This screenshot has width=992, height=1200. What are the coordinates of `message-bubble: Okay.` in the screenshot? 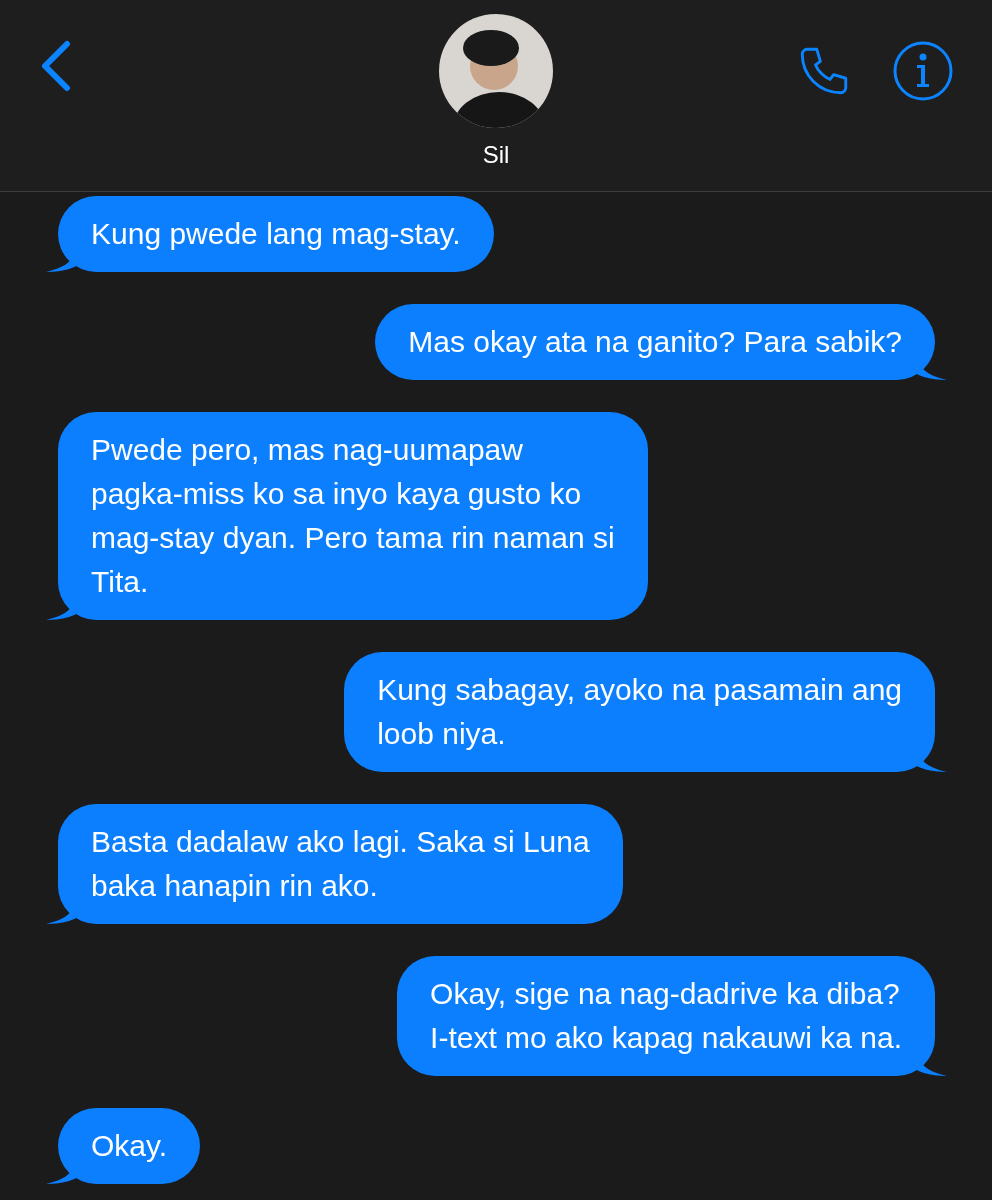 It's located at (129, 1146).